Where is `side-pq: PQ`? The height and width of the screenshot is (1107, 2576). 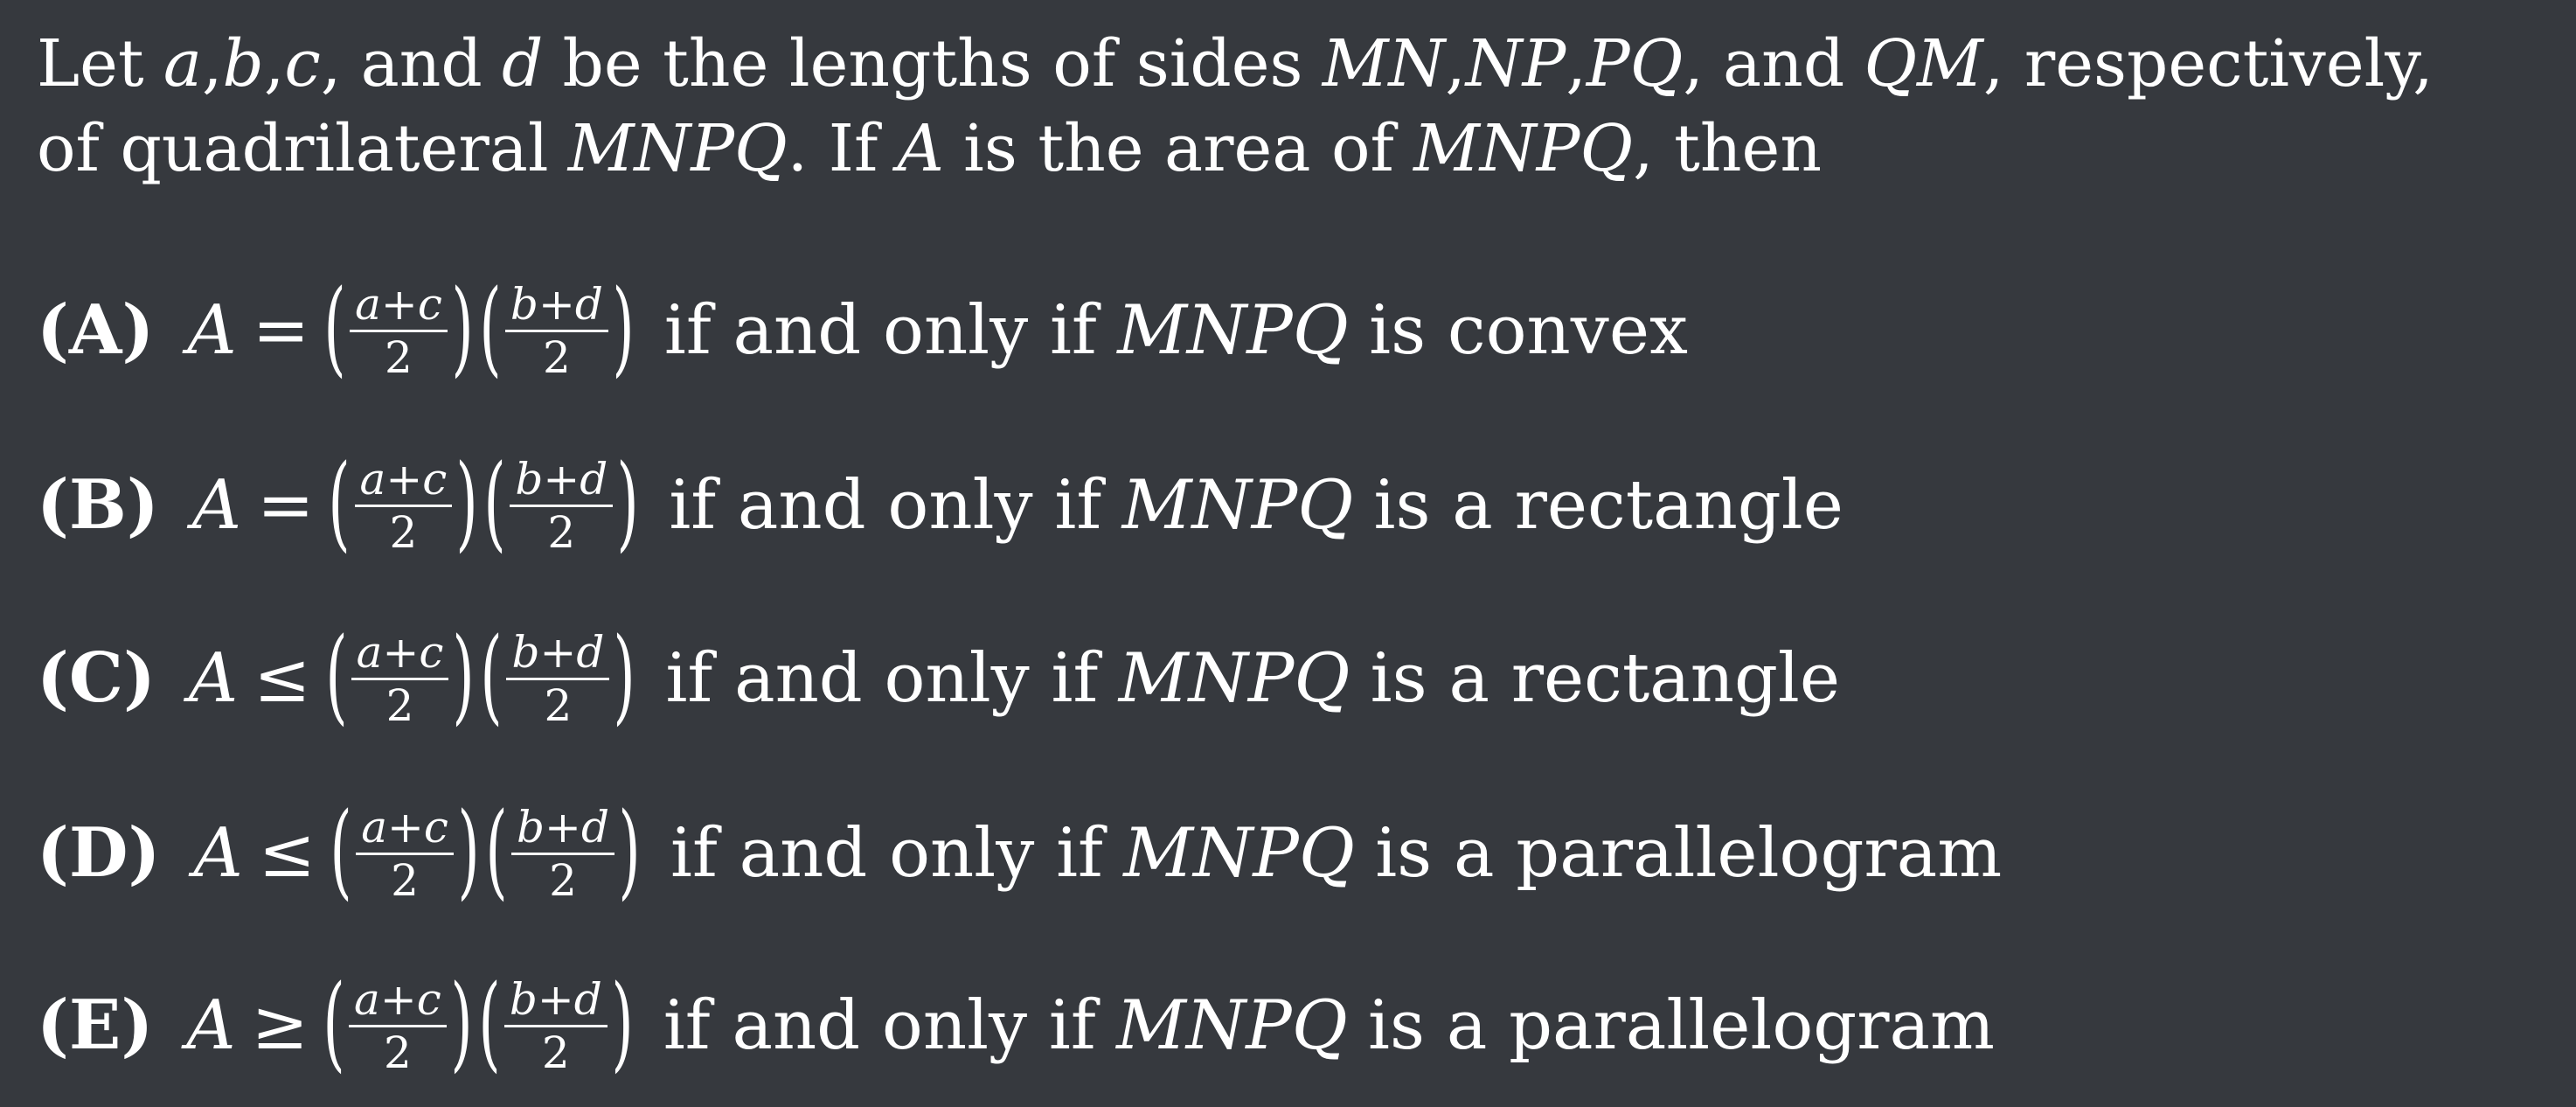
side-pq: PQ is located at coordinates (1635, 63).